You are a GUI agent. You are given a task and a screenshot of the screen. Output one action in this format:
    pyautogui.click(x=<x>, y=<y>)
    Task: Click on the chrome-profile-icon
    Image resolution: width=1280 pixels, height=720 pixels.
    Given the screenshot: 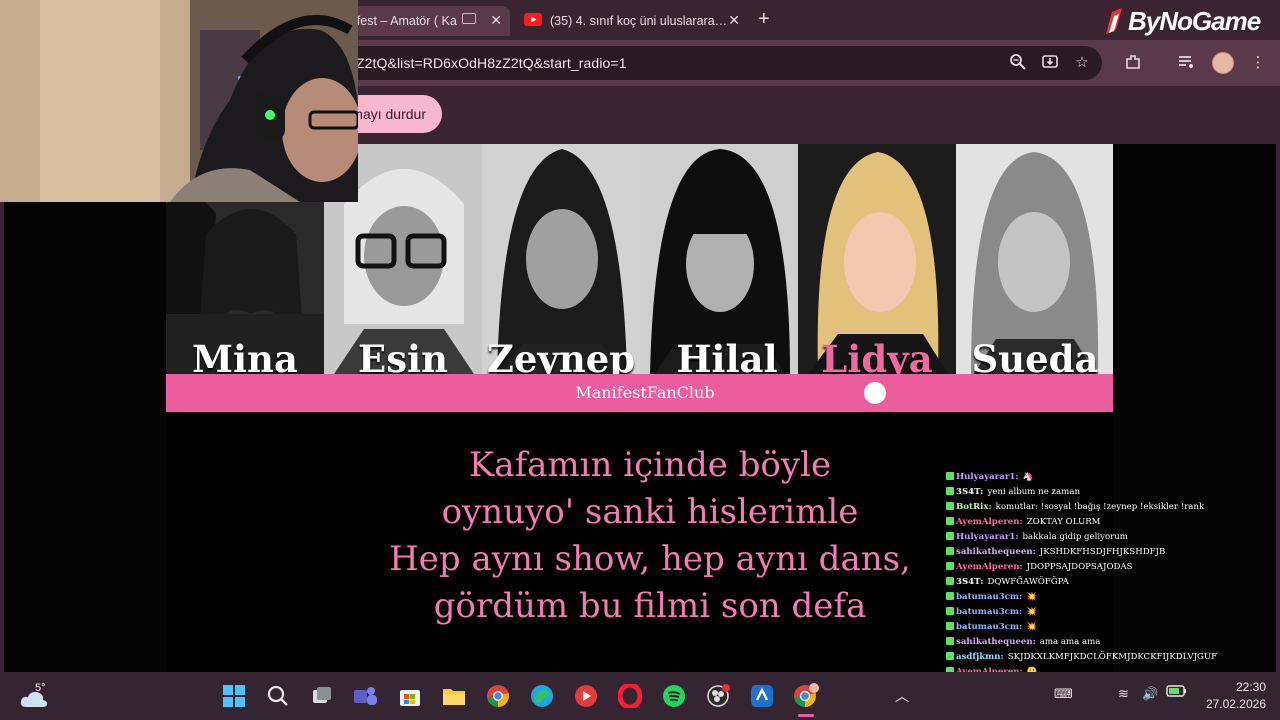 What is the action you would take?
    pyautogui.click(x=806, y=696)
    